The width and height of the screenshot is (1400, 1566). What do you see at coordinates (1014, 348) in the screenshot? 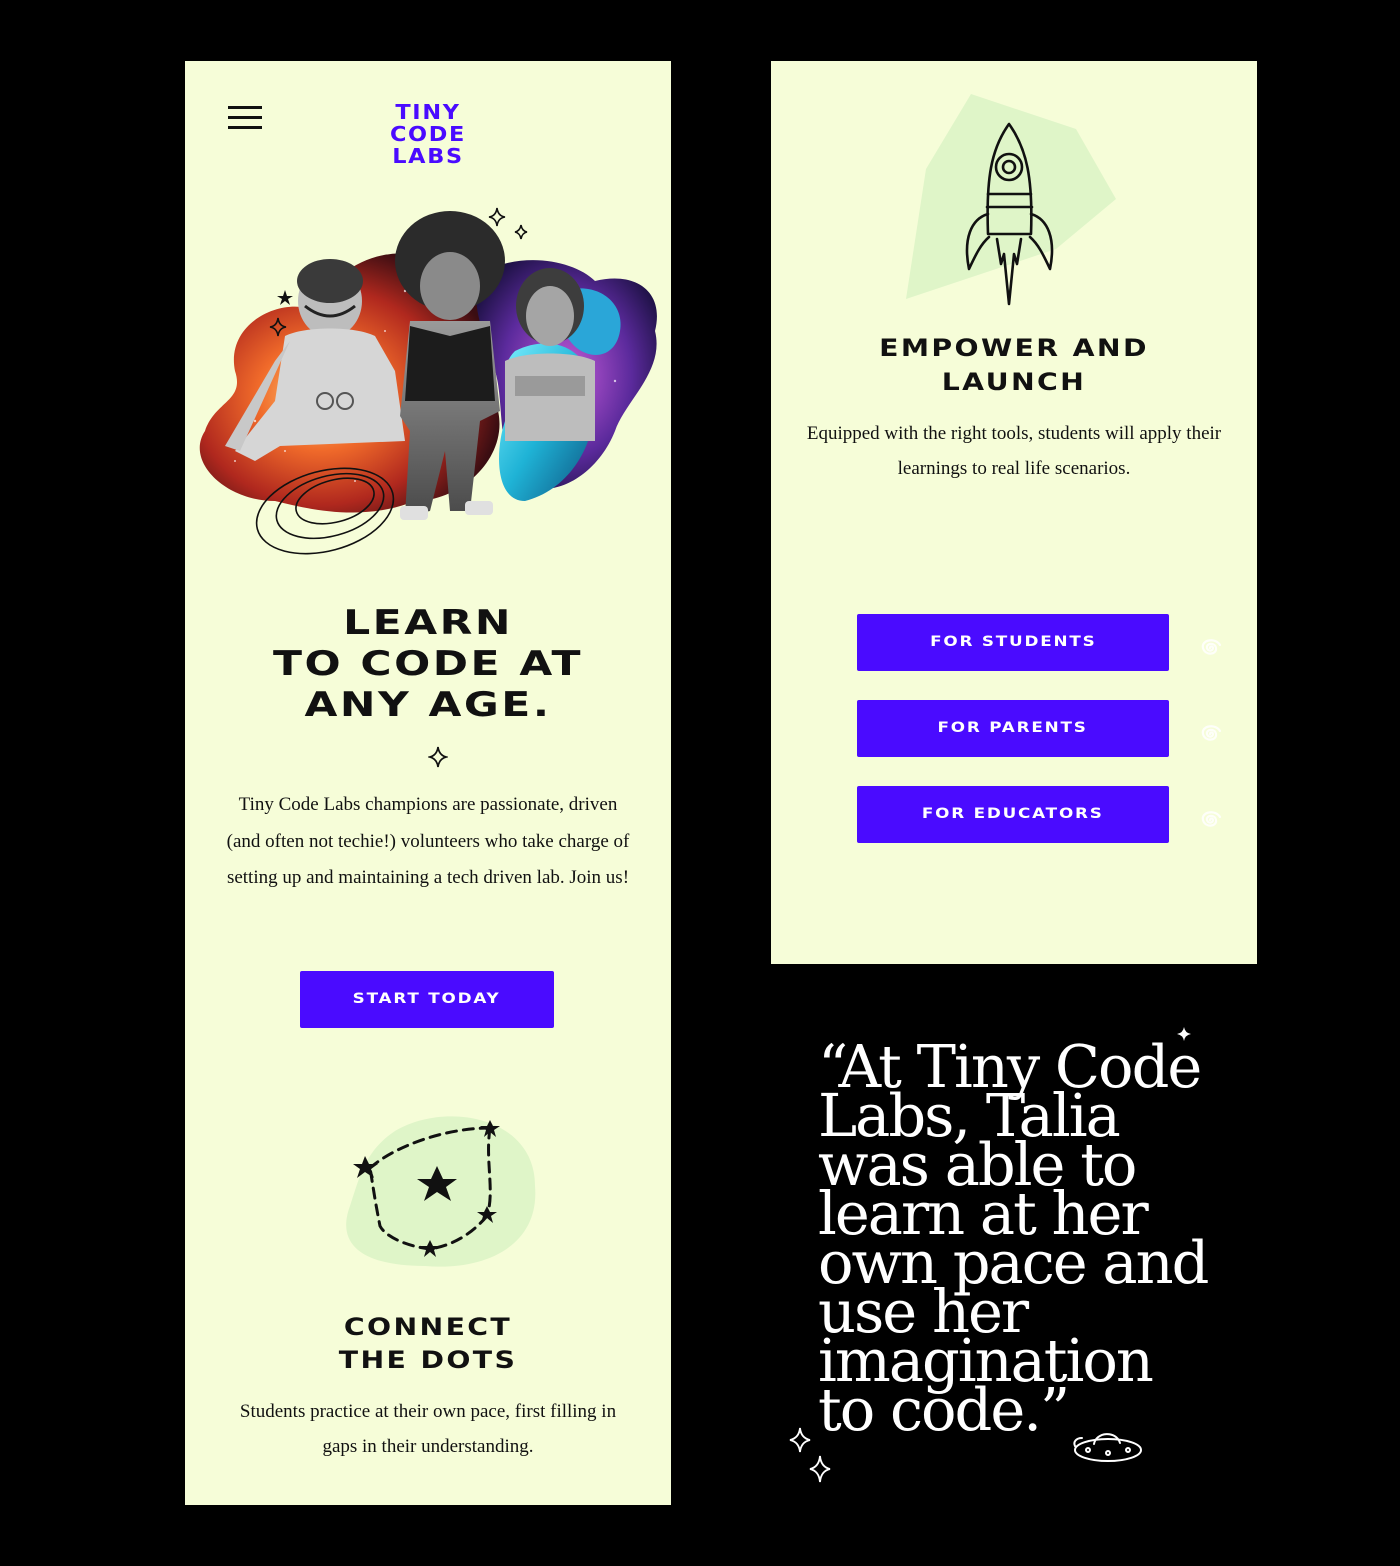
I see `empower-title-line: EMPOWER AND` at bounding box center [1014, 348].